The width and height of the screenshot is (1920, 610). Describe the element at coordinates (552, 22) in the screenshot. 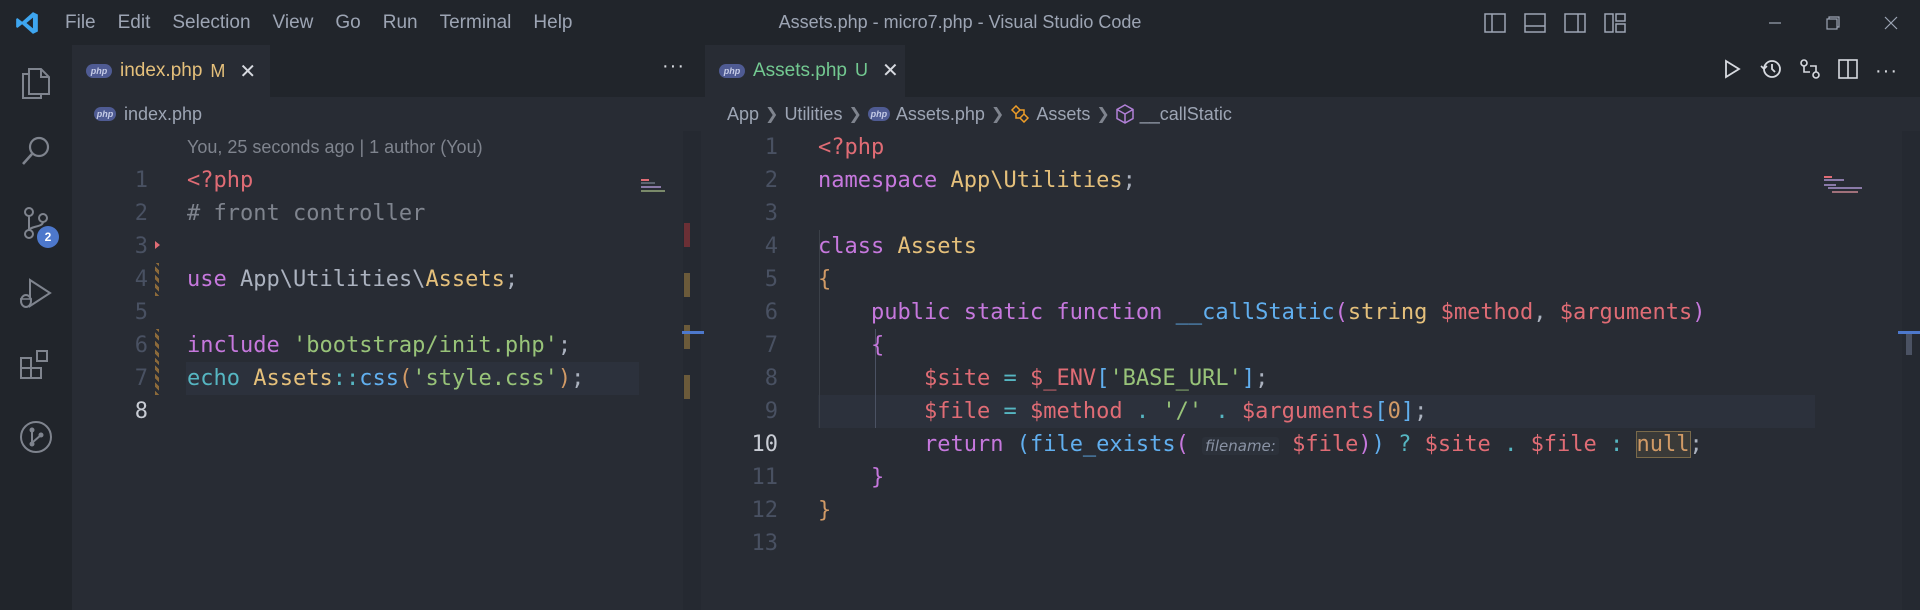

I see `menu-help: Help` at that location.